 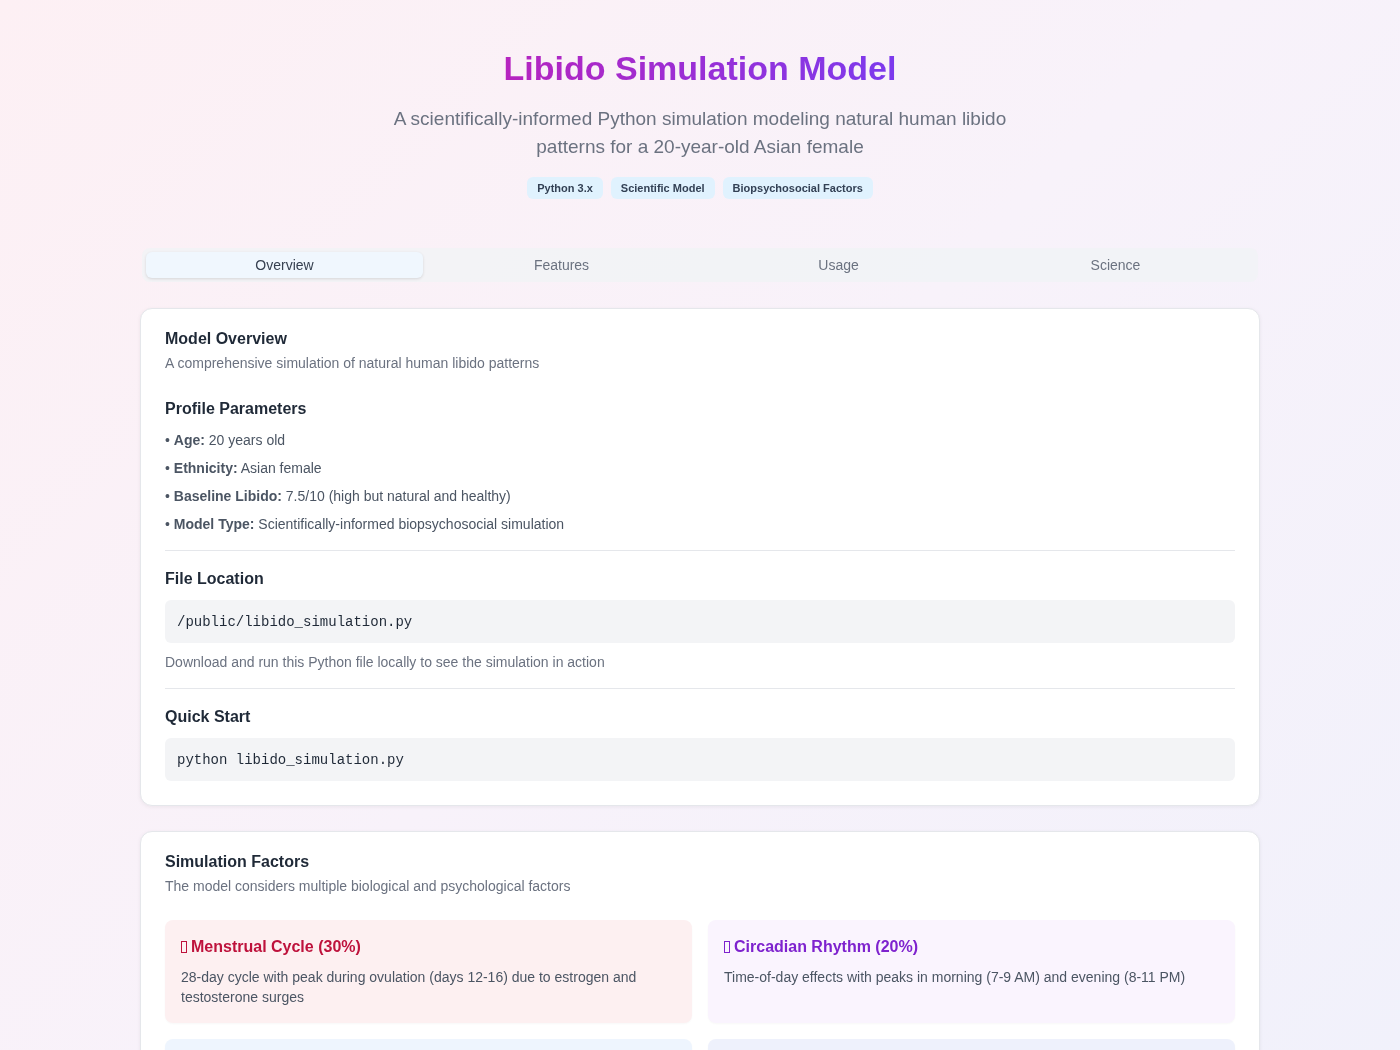 I want to click on card-title: Model Overview, so click(x=226, y=339).